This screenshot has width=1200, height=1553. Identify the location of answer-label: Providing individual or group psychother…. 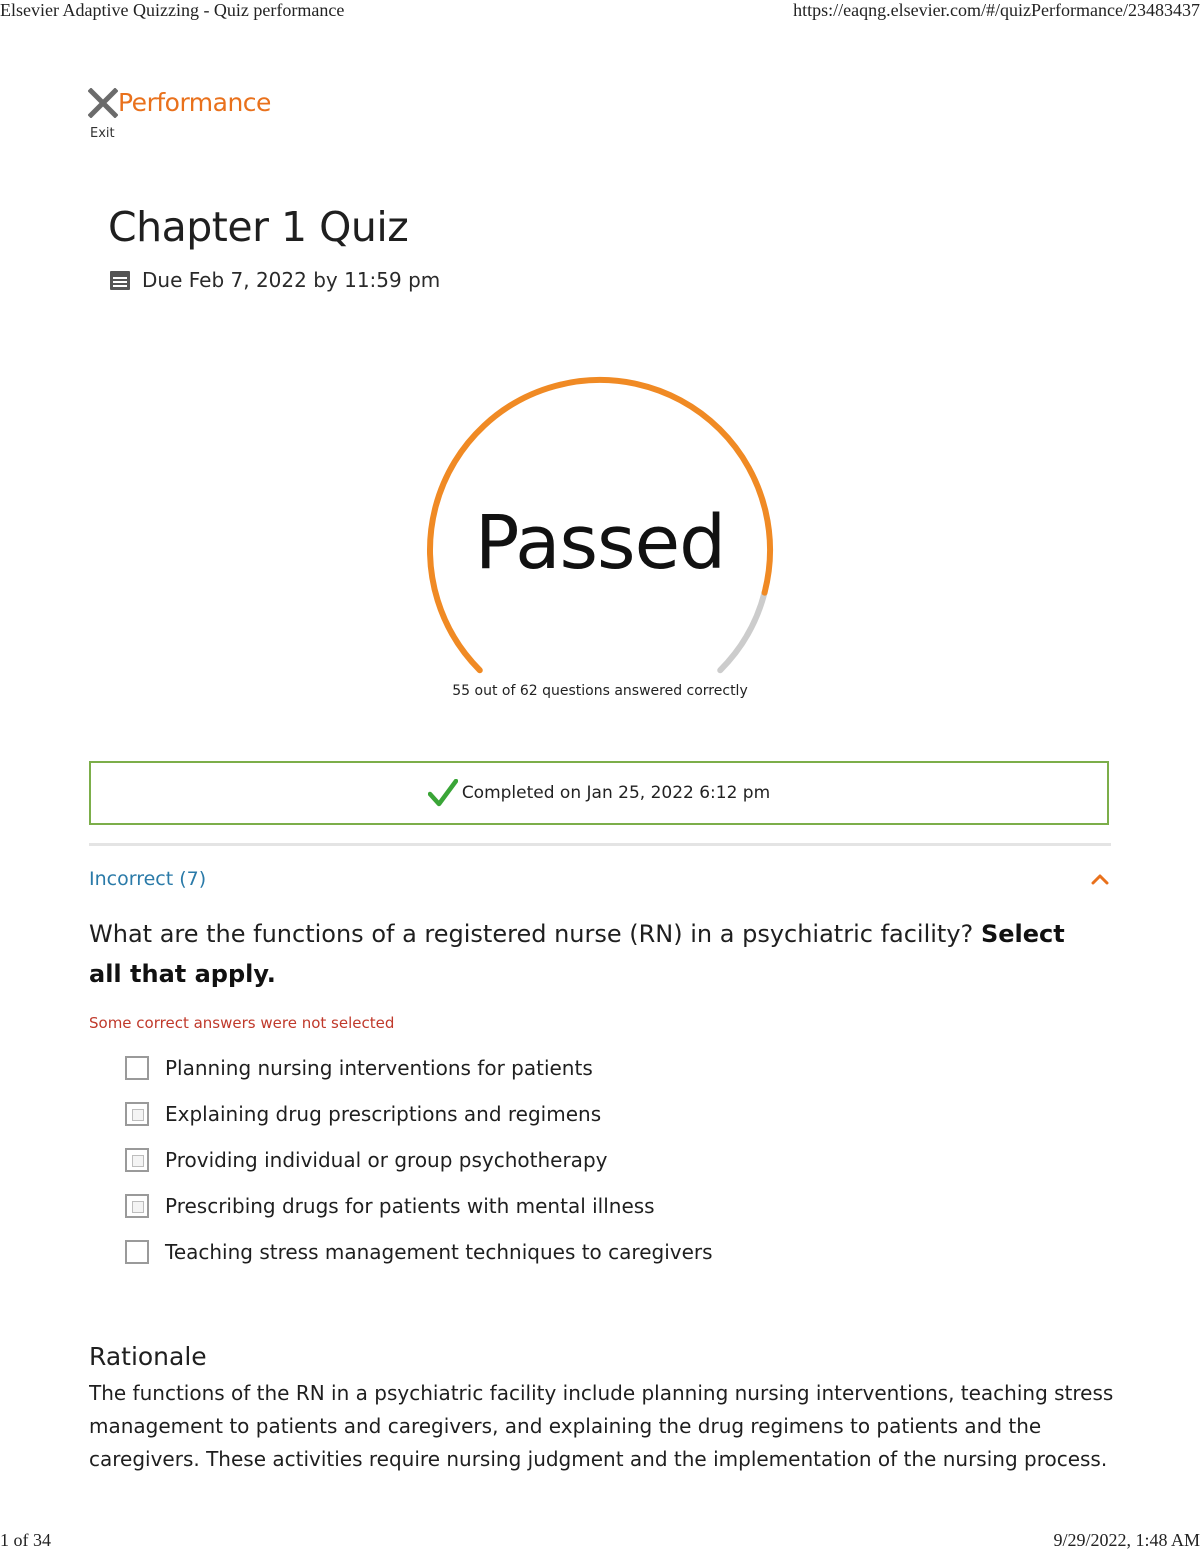
(386, 1160).